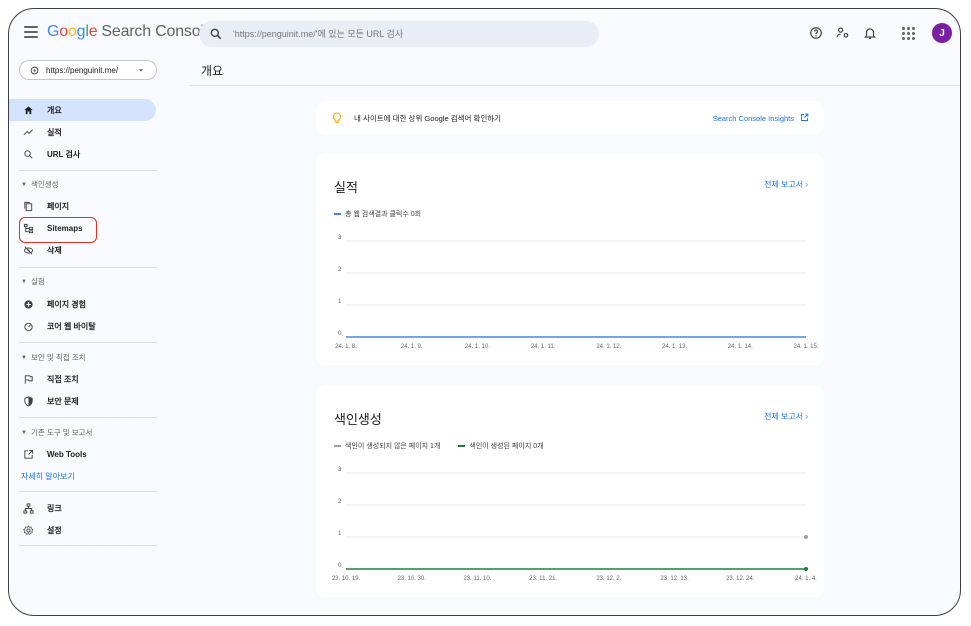  Describe the element at coordinates (84, 401) in the screenshot. I see `sidebar-item-security-issues: 보안 문제` at that location.